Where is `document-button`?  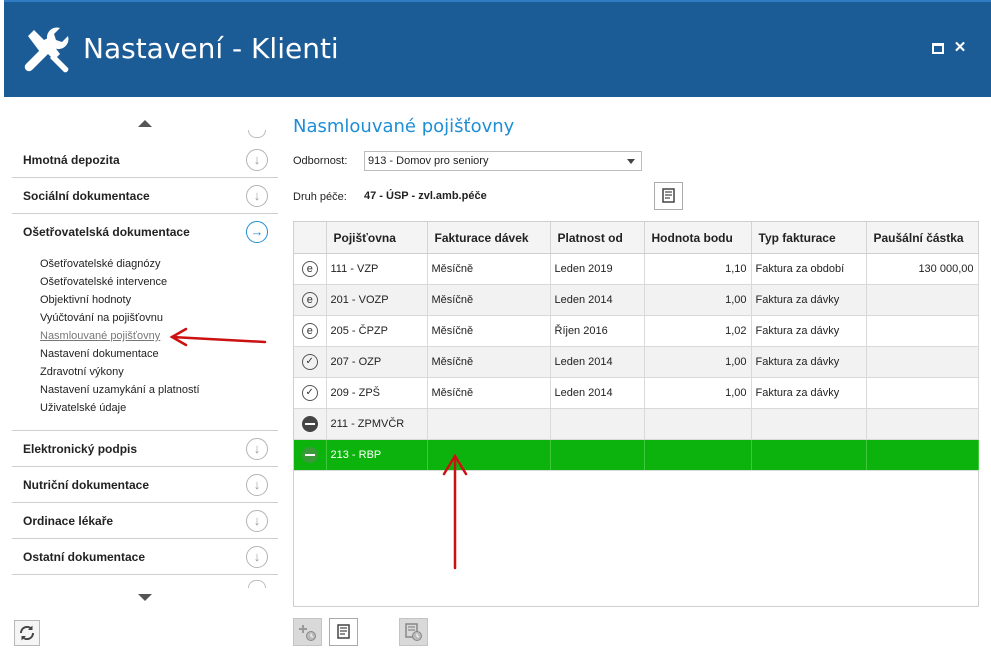 document-button is located at coordinates (668, 196).